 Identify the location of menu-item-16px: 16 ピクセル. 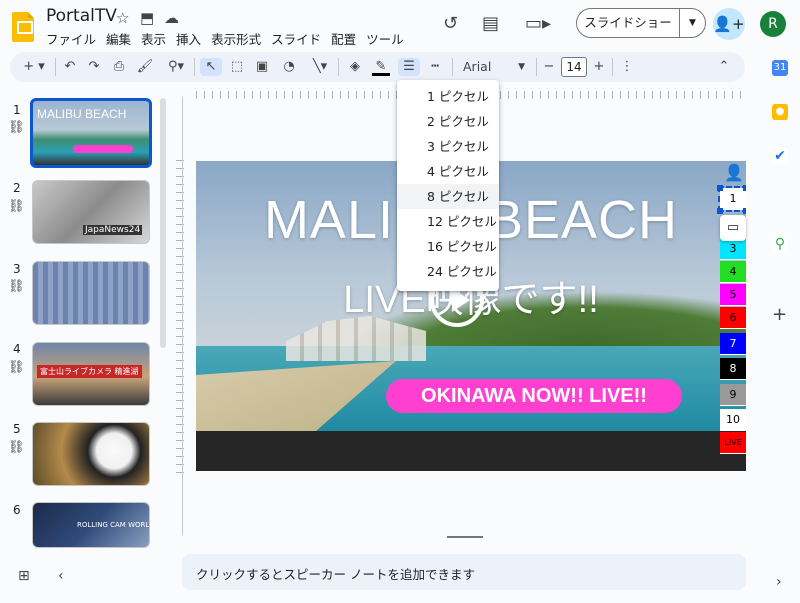
(448, 246).